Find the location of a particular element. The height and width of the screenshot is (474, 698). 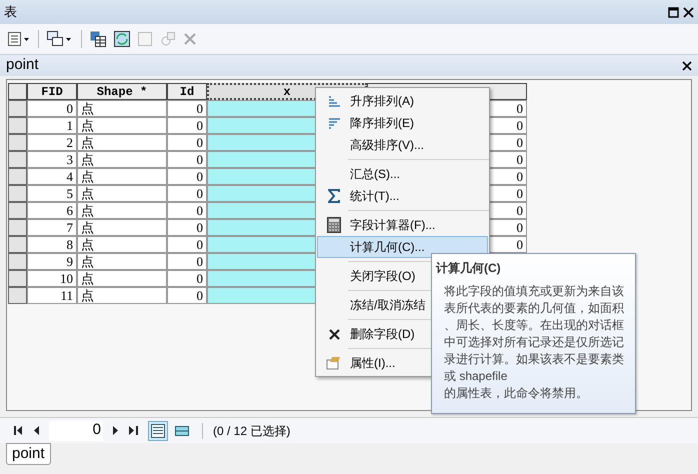

selection-count: (0 / 12 已选择) is located at coordinates (251, 431).